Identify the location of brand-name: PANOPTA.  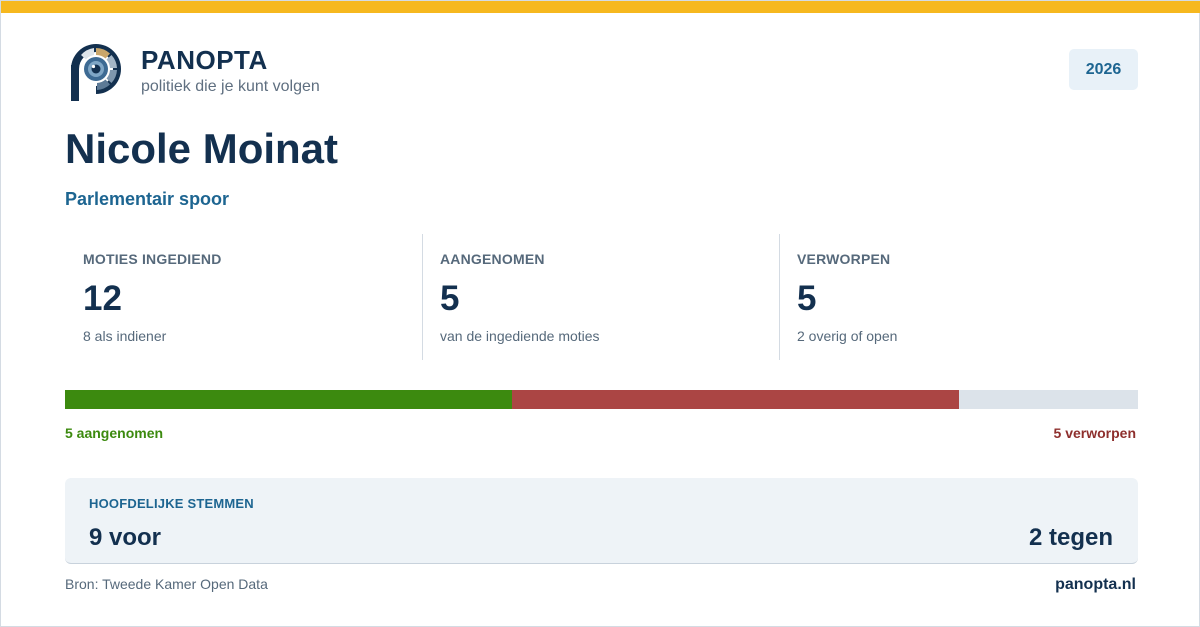
(204, 60).